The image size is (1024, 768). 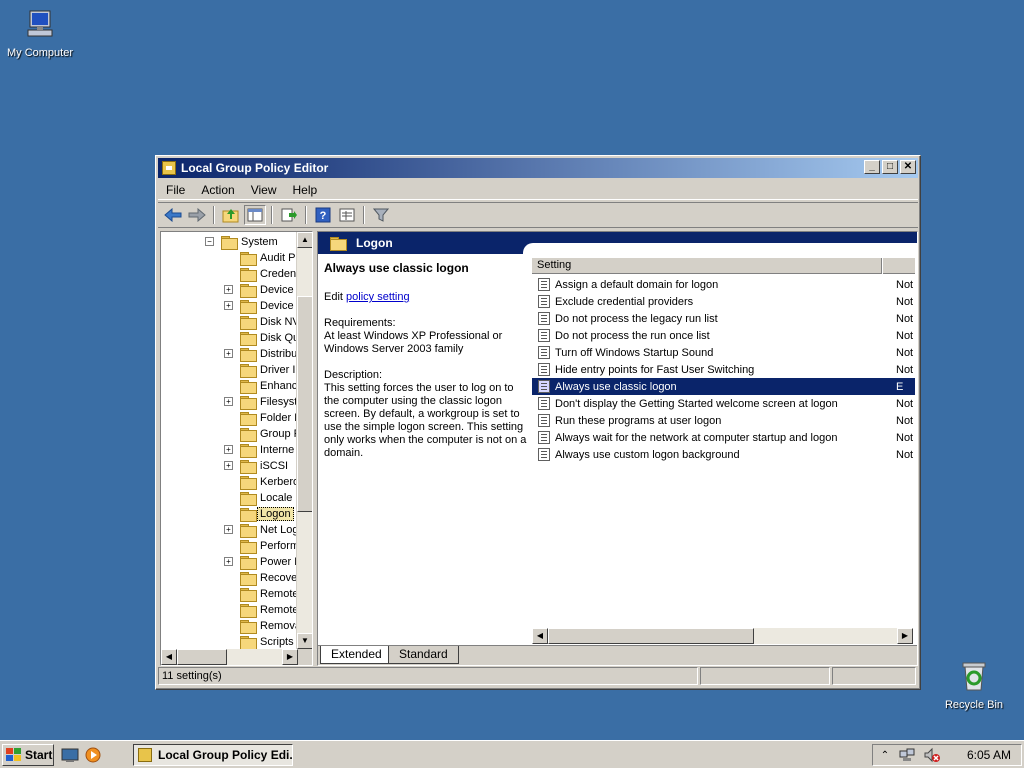 What do you see at coordinates (39, 755) in the screenshot?
I see `start-label: Start` at bounding box center [39, 755].